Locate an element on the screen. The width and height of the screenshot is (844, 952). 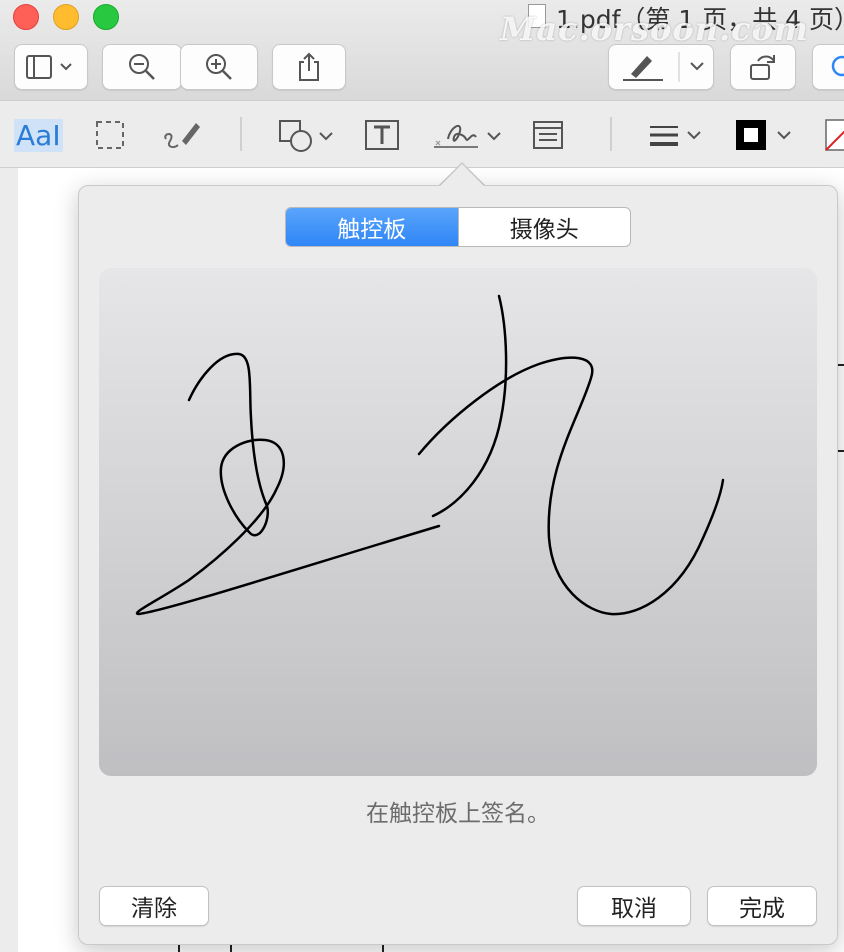
tab-trackpad: 触控板 is located at coordinates (372, 227).